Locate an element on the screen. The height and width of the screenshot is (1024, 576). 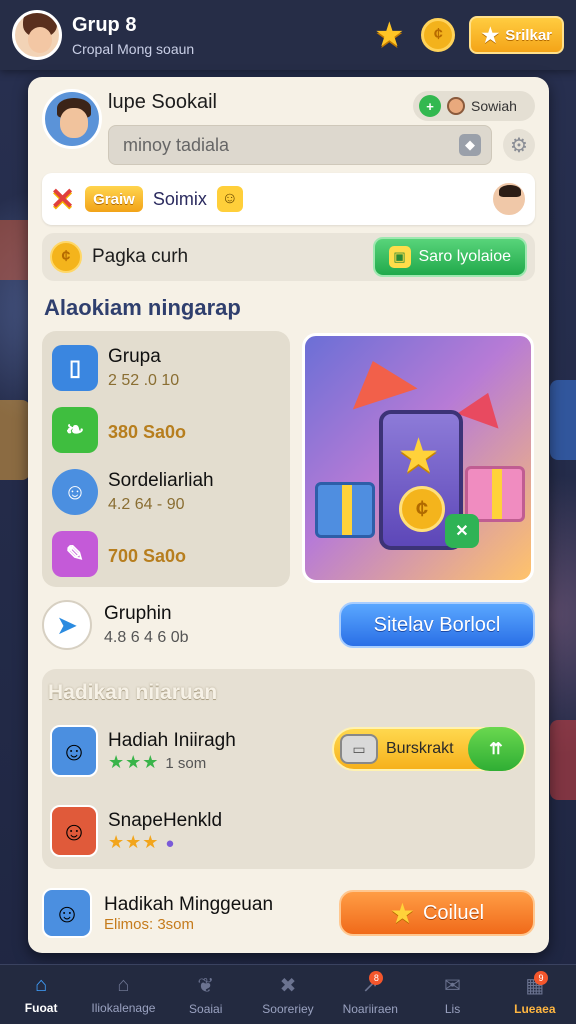
nav-label: Sooreriey is located at coordinates (288, 1009).